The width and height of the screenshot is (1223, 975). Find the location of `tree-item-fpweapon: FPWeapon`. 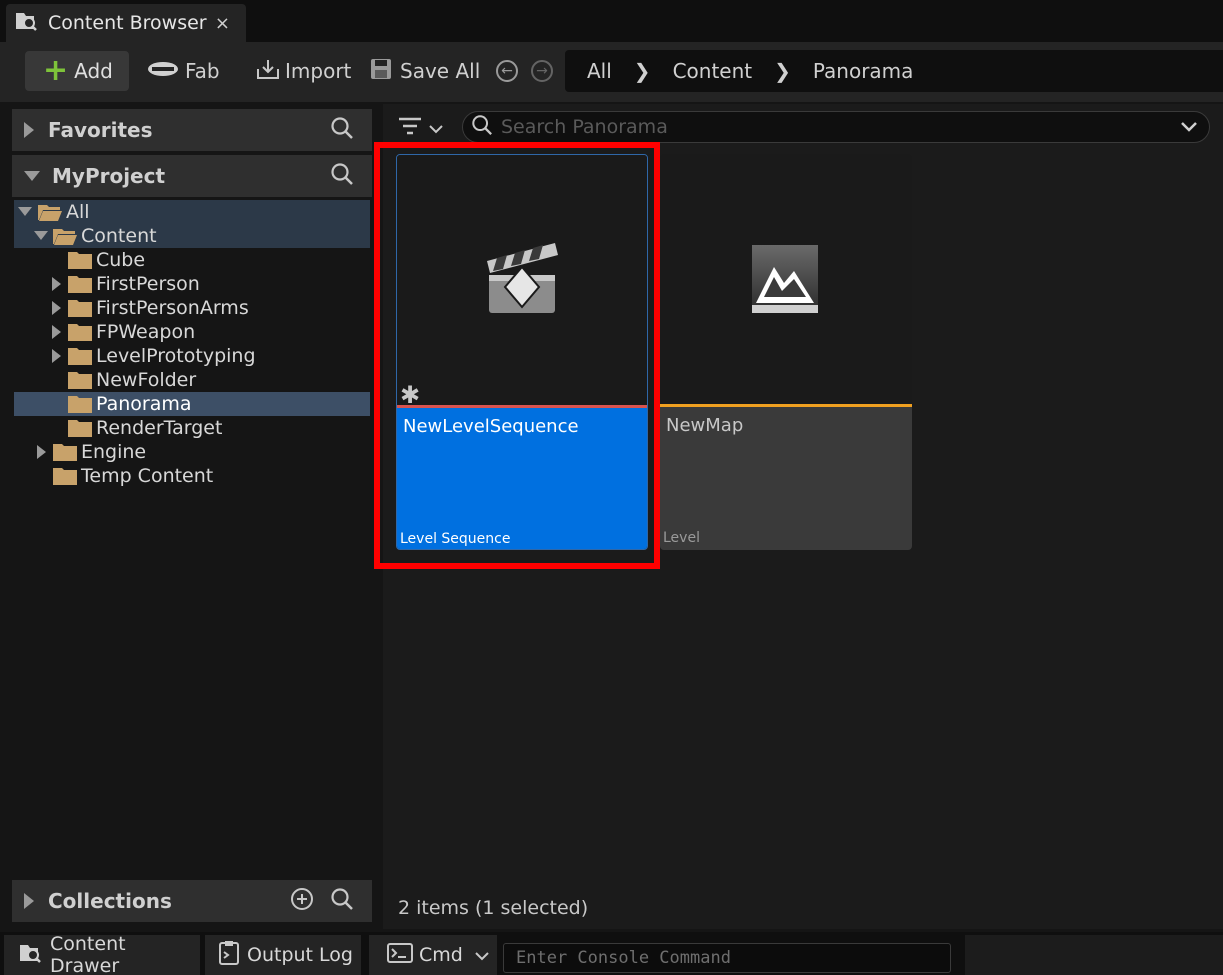

tree-item-fpweapon: FPWeapon is located at coordinates (192, 332).